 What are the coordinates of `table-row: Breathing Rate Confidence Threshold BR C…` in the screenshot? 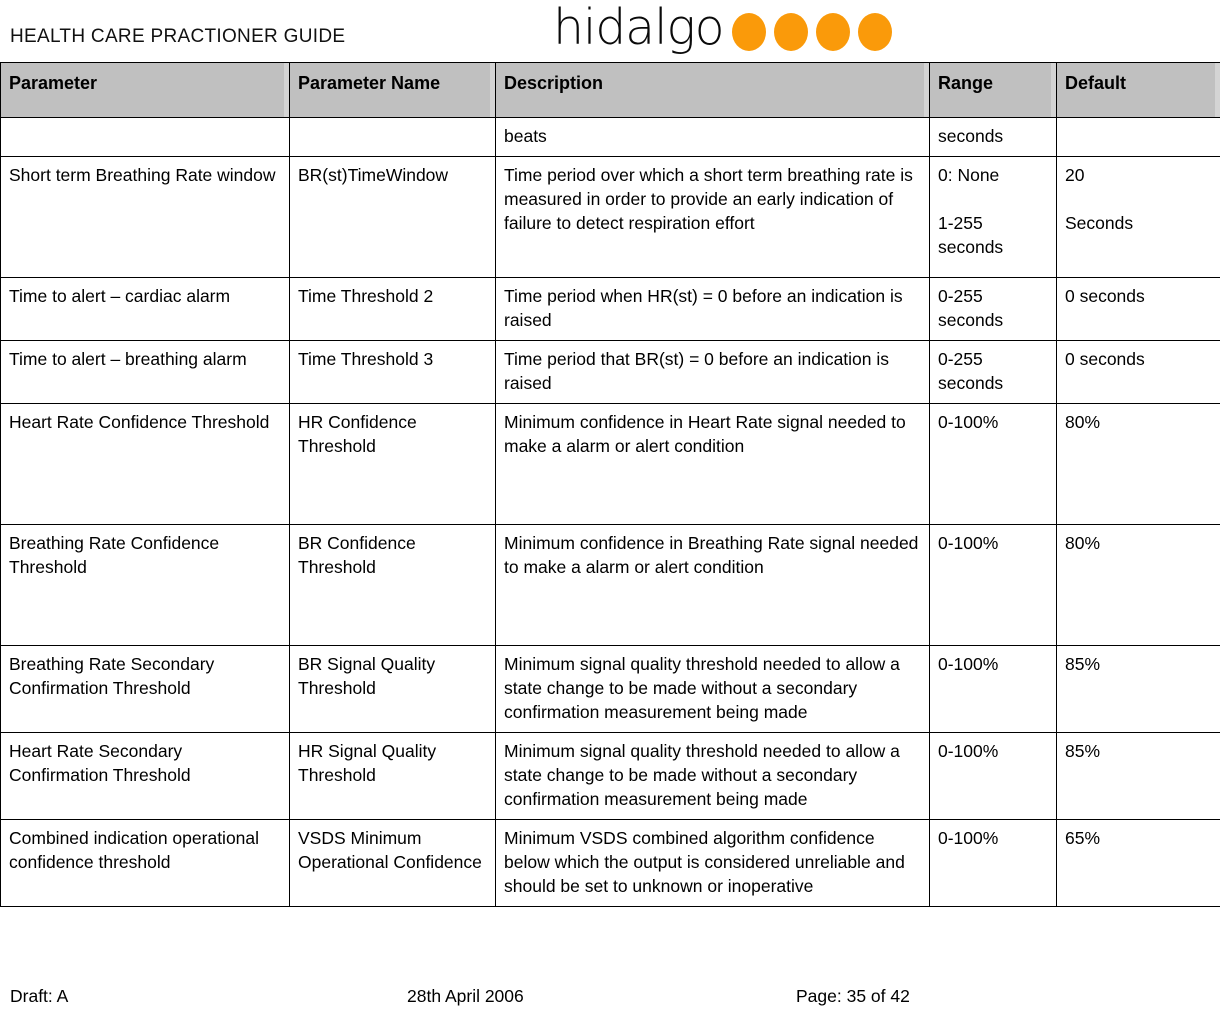 It's located at (610, 585).